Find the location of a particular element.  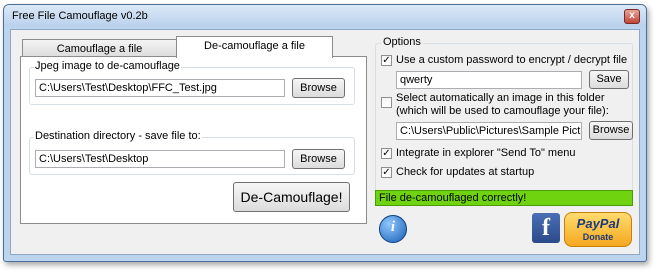

info-button: i is located at coordinates (393, 229).